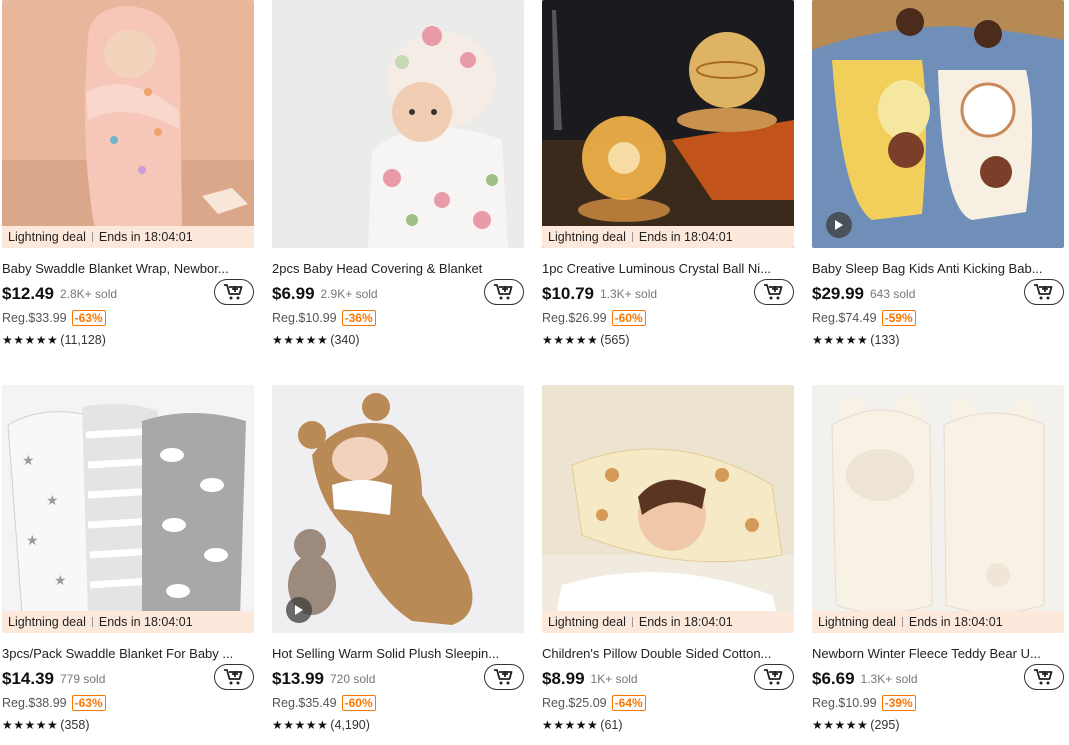  I want to click on review-count: (358), so click(75, 725).